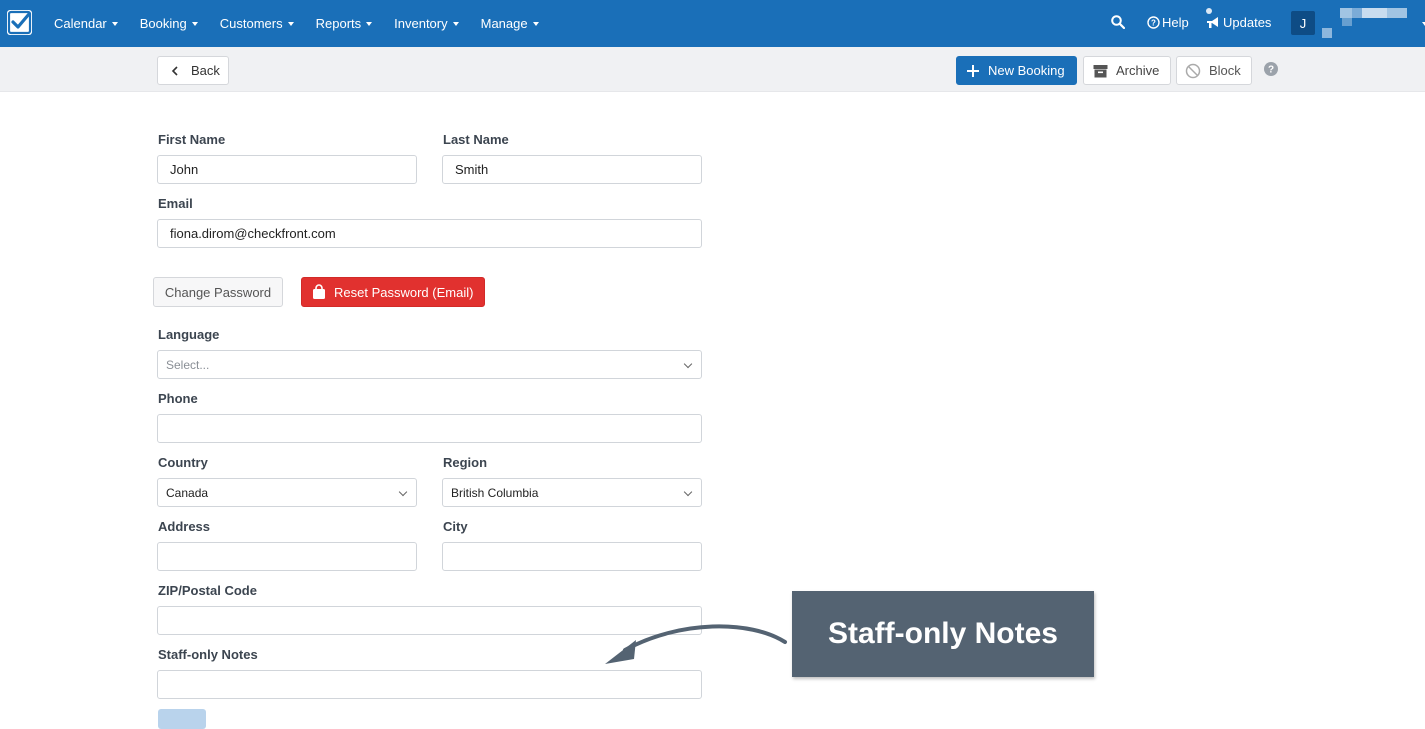  What do you see at coordinates (80, 23) in the screenshot?
I see `nav-calendar-label: Calendar` at bounding box center [80, 23].